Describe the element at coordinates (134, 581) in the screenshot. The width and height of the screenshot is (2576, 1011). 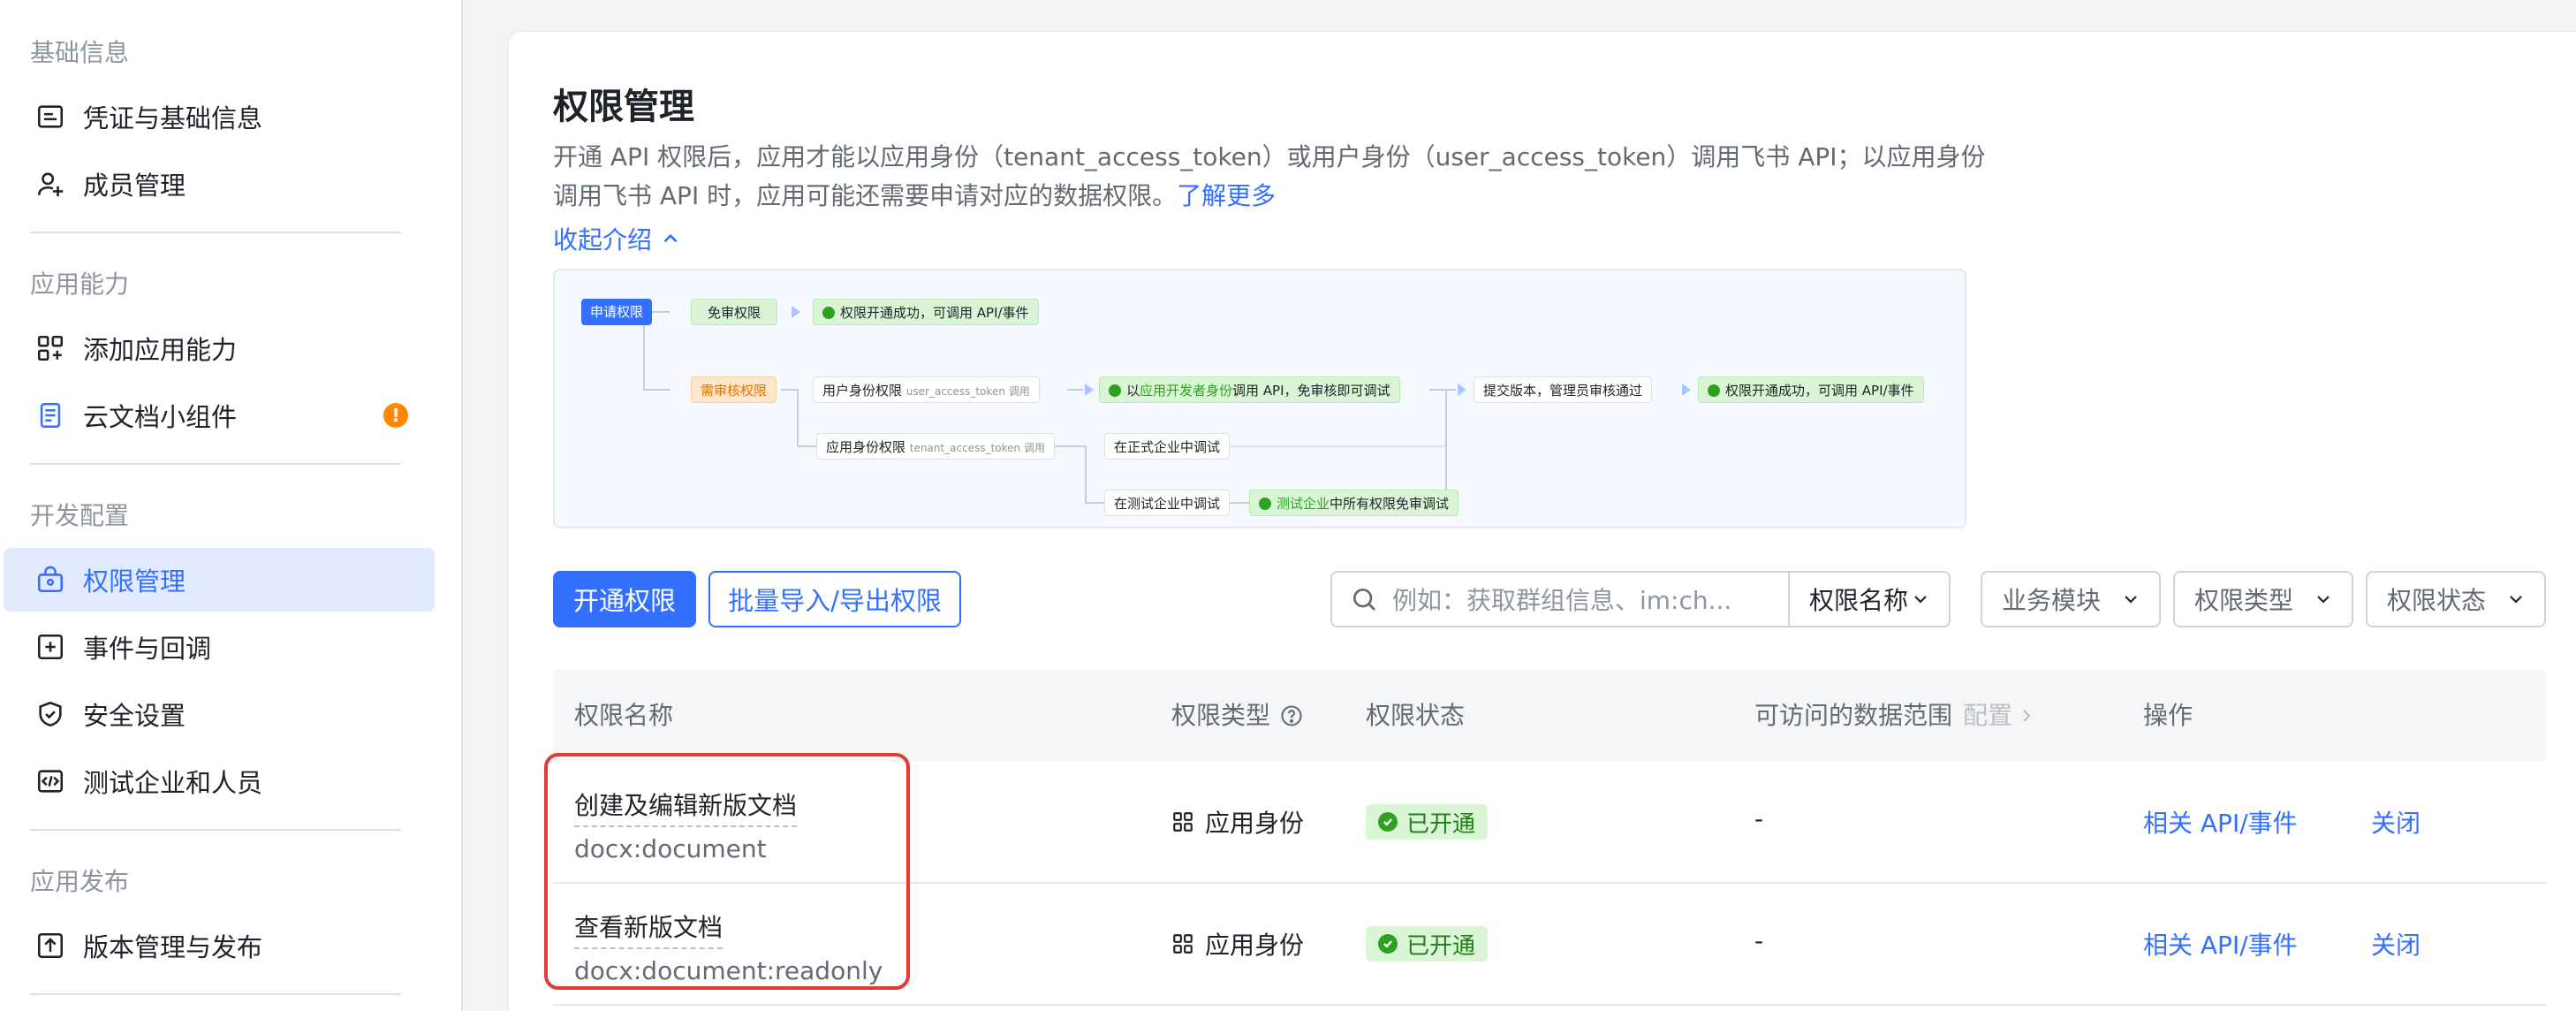
I see `sidebar-item-label: 权限管理` at that location.